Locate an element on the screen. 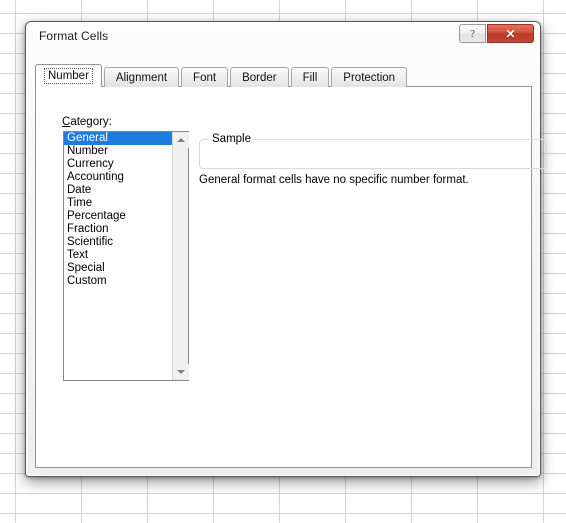 This screenshot has width=566, height=523. list-item: Custom is located at coordinates (118, 281).